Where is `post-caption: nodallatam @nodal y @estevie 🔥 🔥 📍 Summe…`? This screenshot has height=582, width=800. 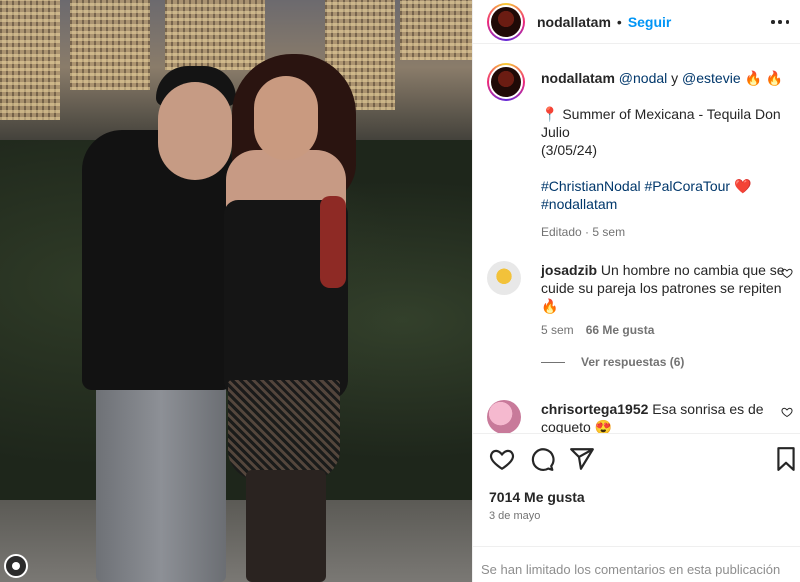
post-caption: nodallatam @nodal y @estevie 🔥 🔥 📍 Summe… is located at coordinates (640, 152).